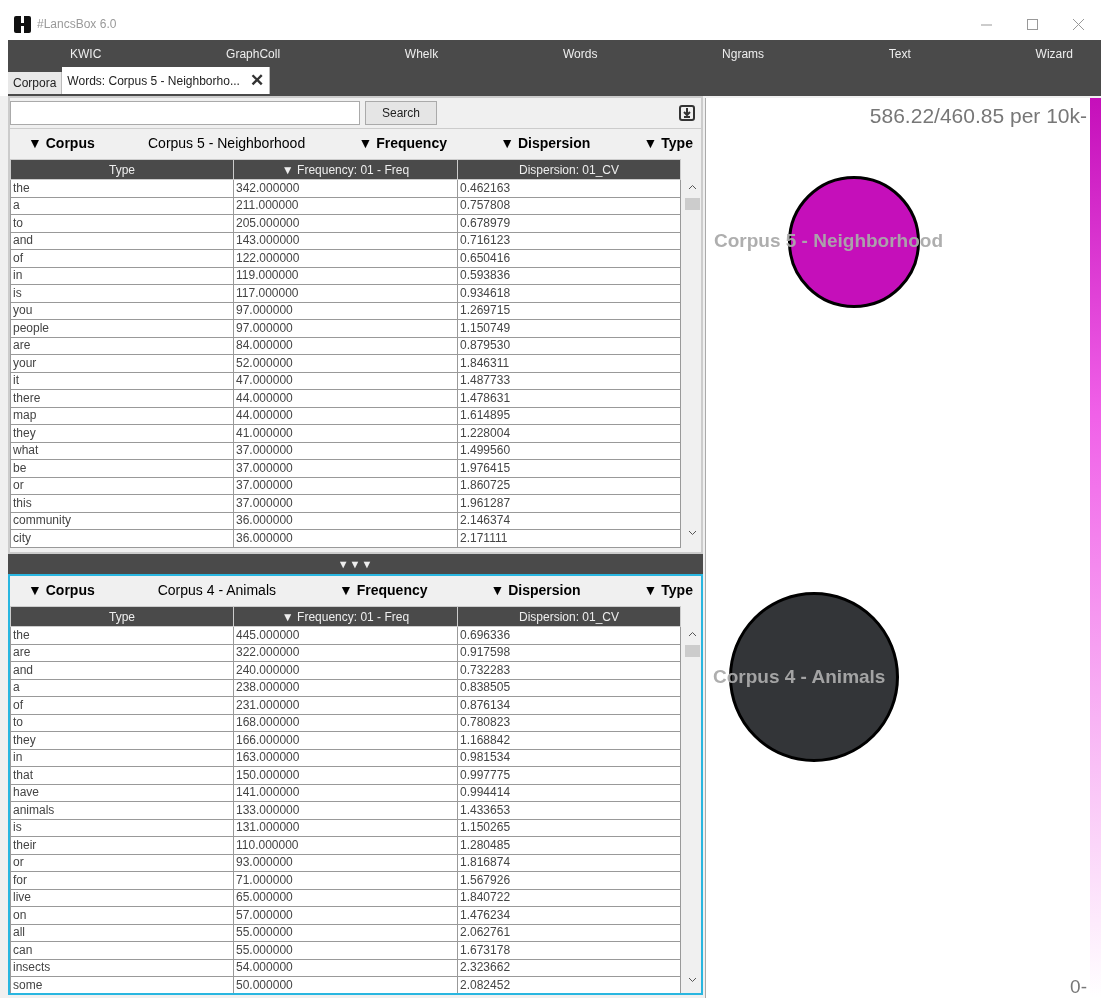  I want to click on menu-item: Ngrams, so click(743, 53).